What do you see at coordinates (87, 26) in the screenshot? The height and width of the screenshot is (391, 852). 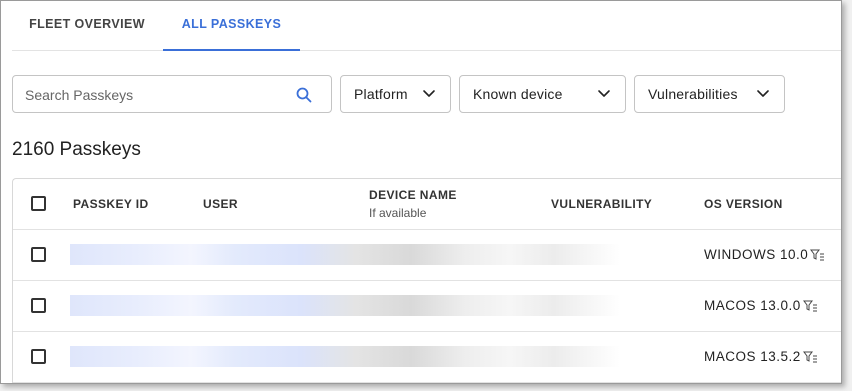 I see `tab-fleet-overview: FLEET OVERVIEW` at bounding box center [87, 26].